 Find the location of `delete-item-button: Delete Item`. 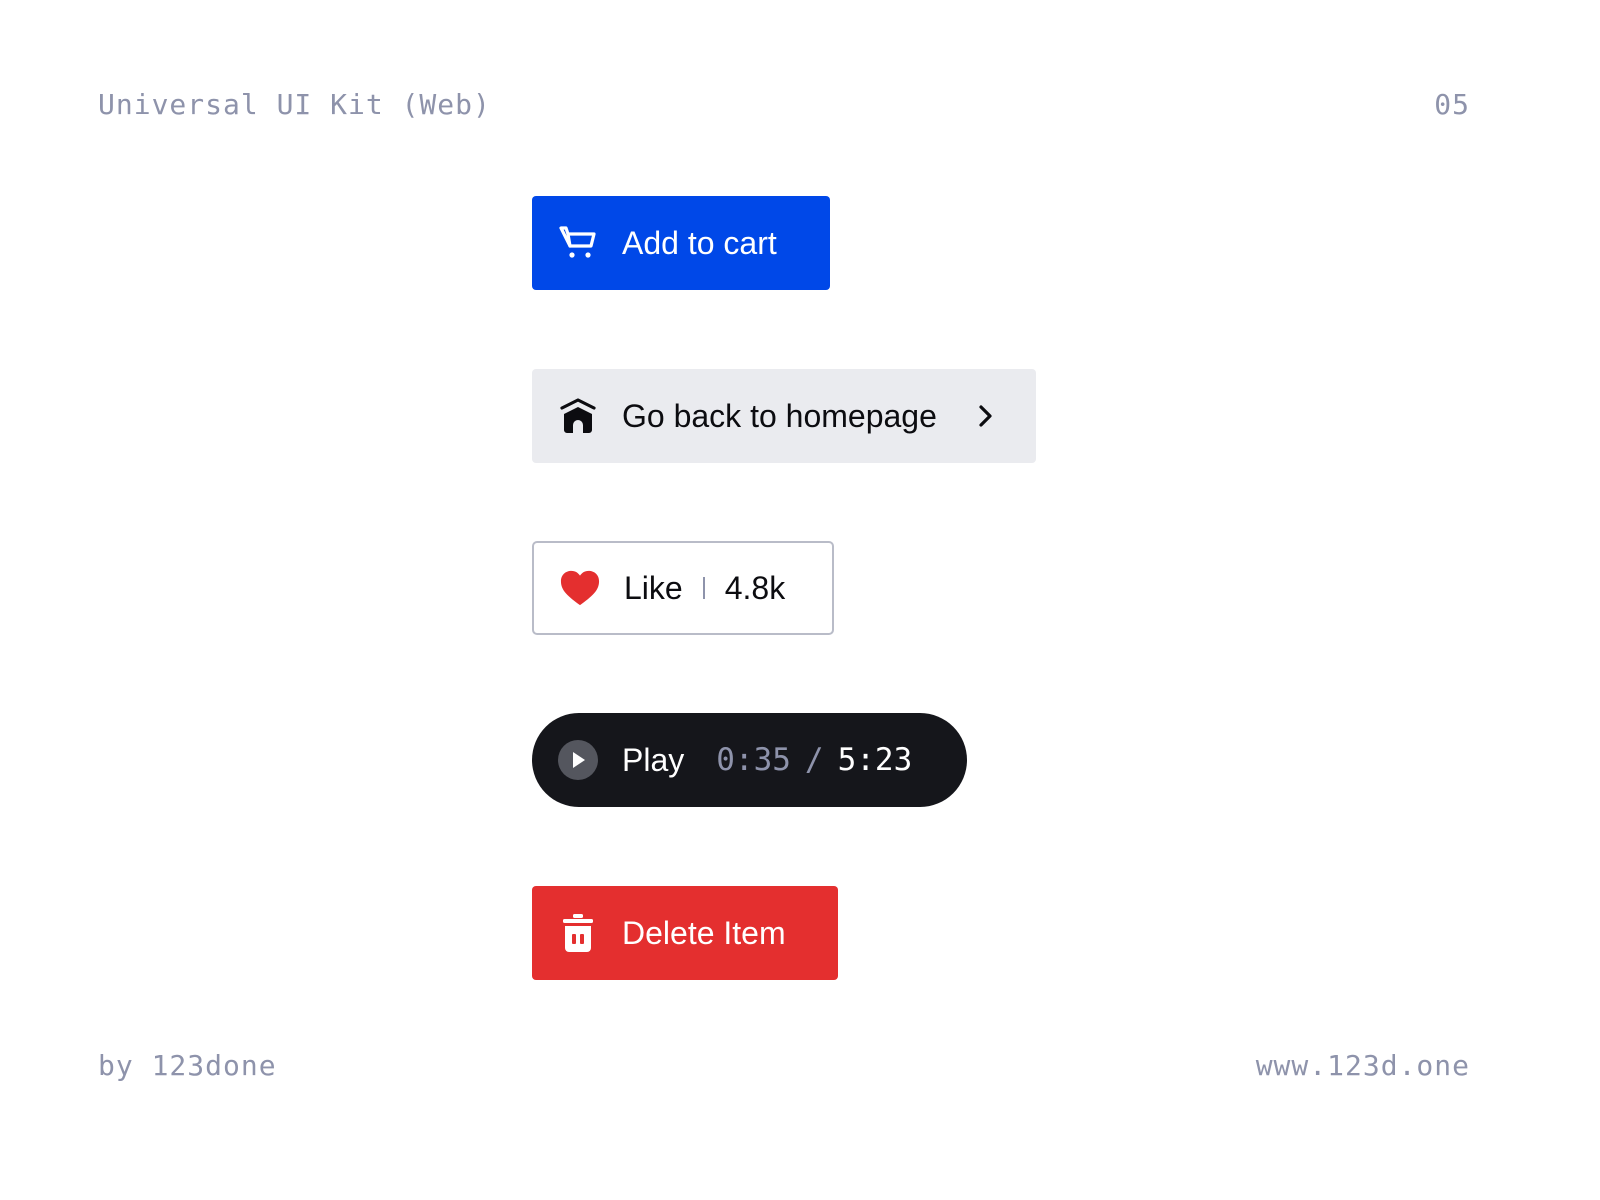

delete-item-button: Delete Item is located at coordinates (685, 933).